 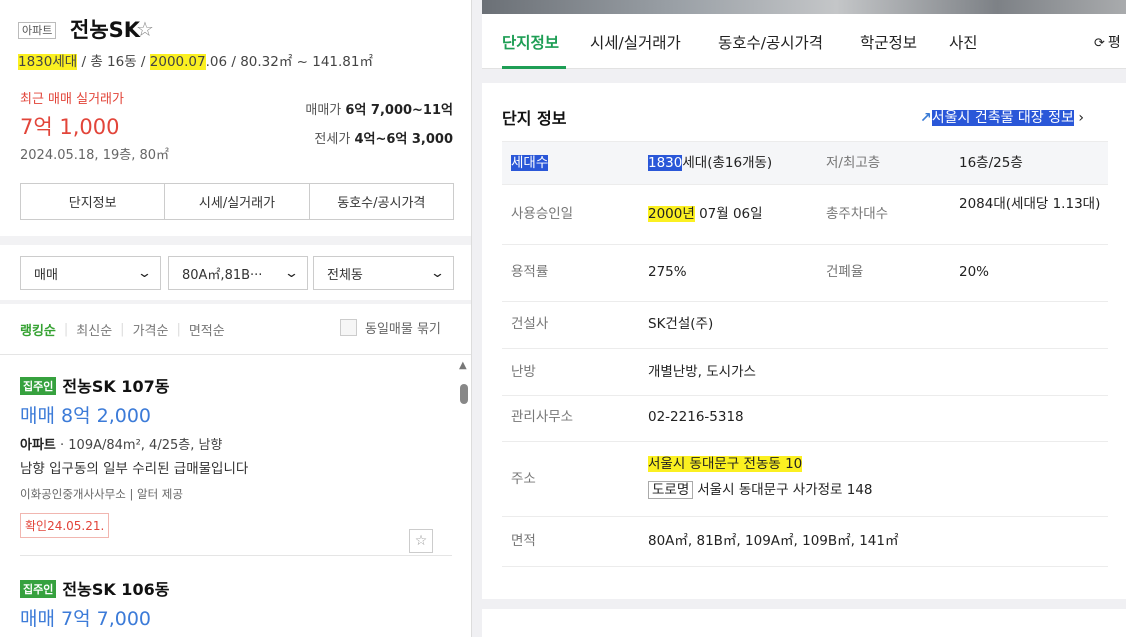 I want to click on trade-type-select: 매매 ⌄, so click(x=90, y=273).